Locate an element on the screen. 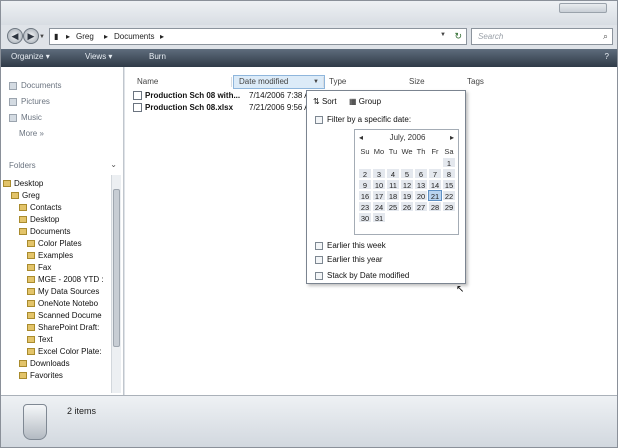  forward-arrow-icon: ▶ is located at coordinates (31, 36).